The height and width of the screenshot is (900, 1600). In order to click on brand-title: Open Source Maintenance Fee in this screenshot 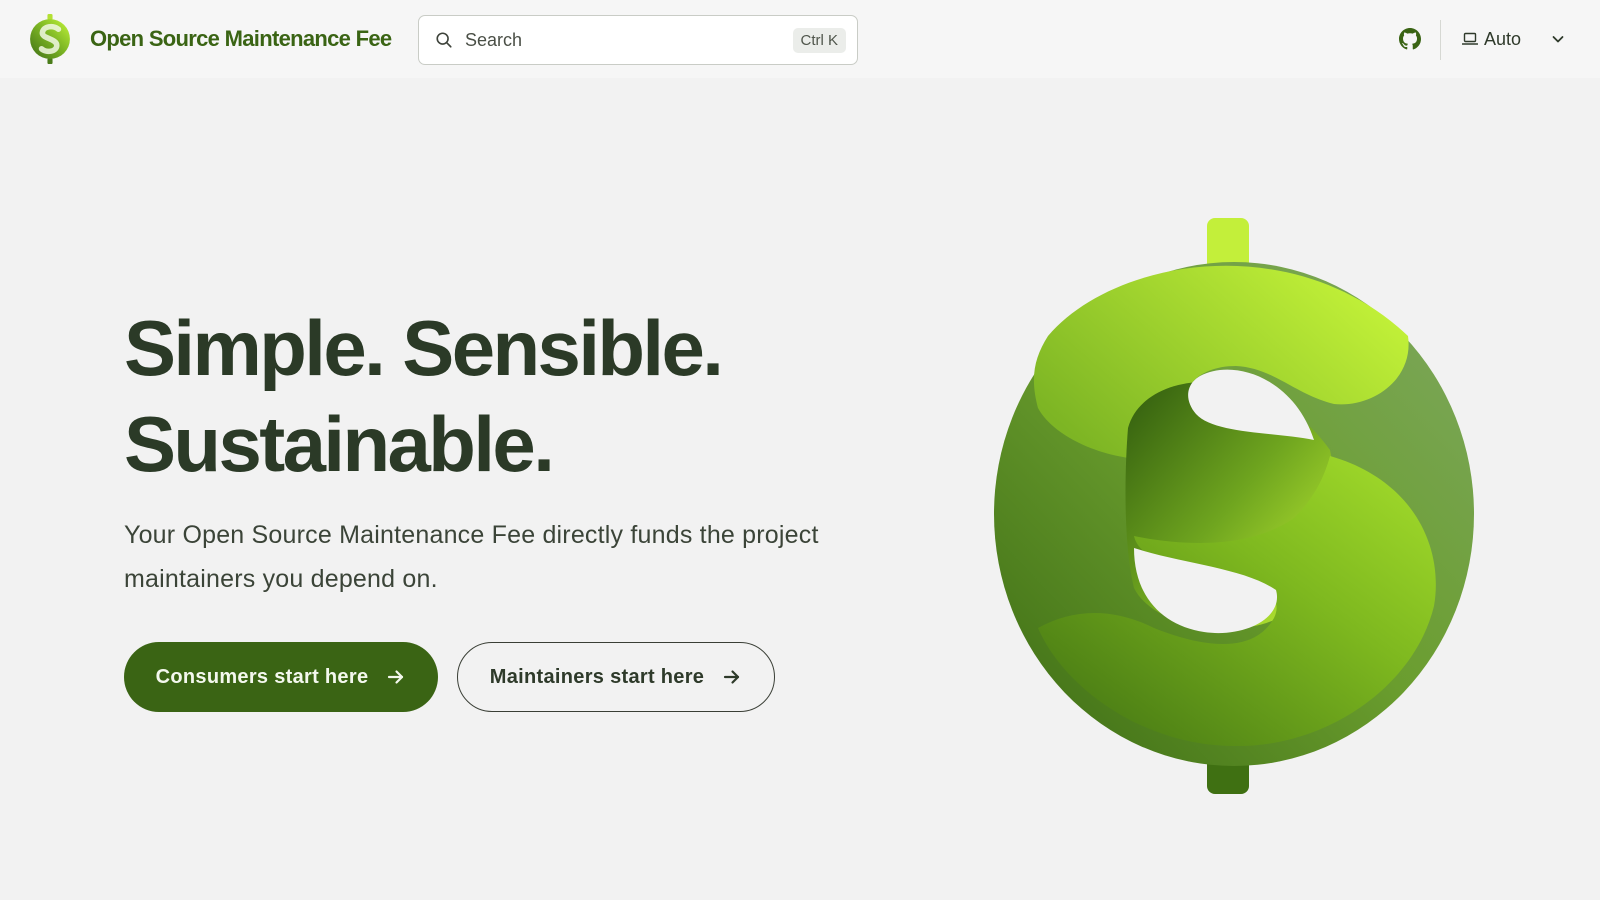, I will do `click(241, 38)`.